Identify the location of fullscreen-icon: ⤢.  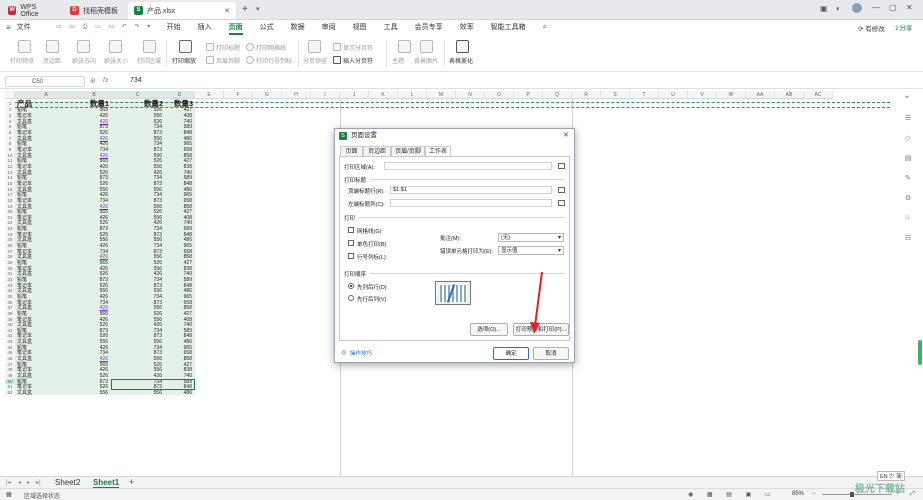
(912, 494).